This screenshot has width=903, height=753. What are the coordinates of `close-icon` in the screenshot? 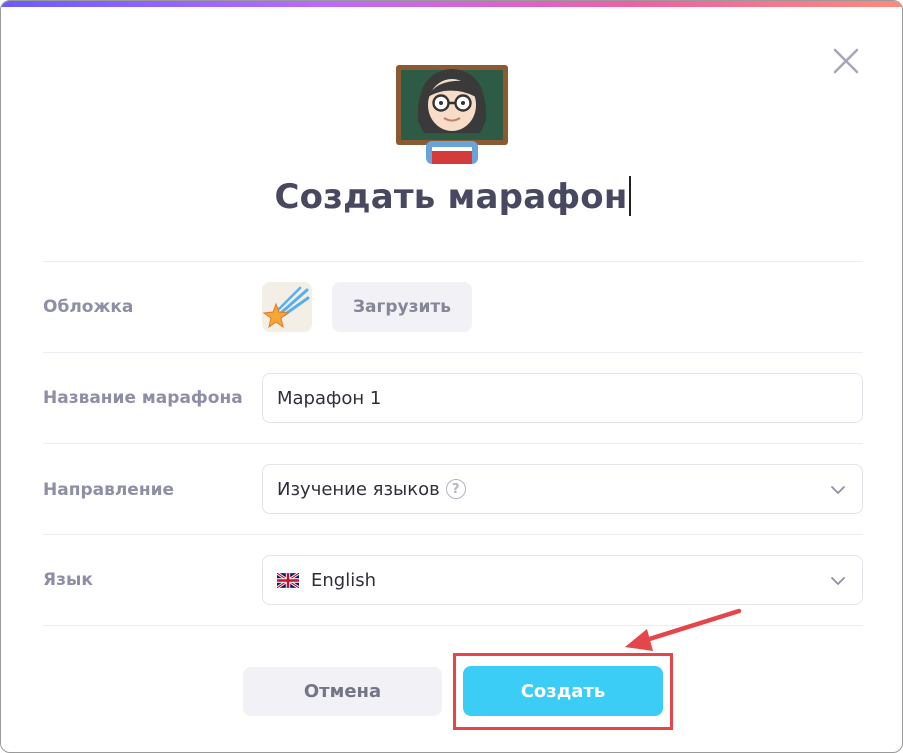 It's located at (846, 61).